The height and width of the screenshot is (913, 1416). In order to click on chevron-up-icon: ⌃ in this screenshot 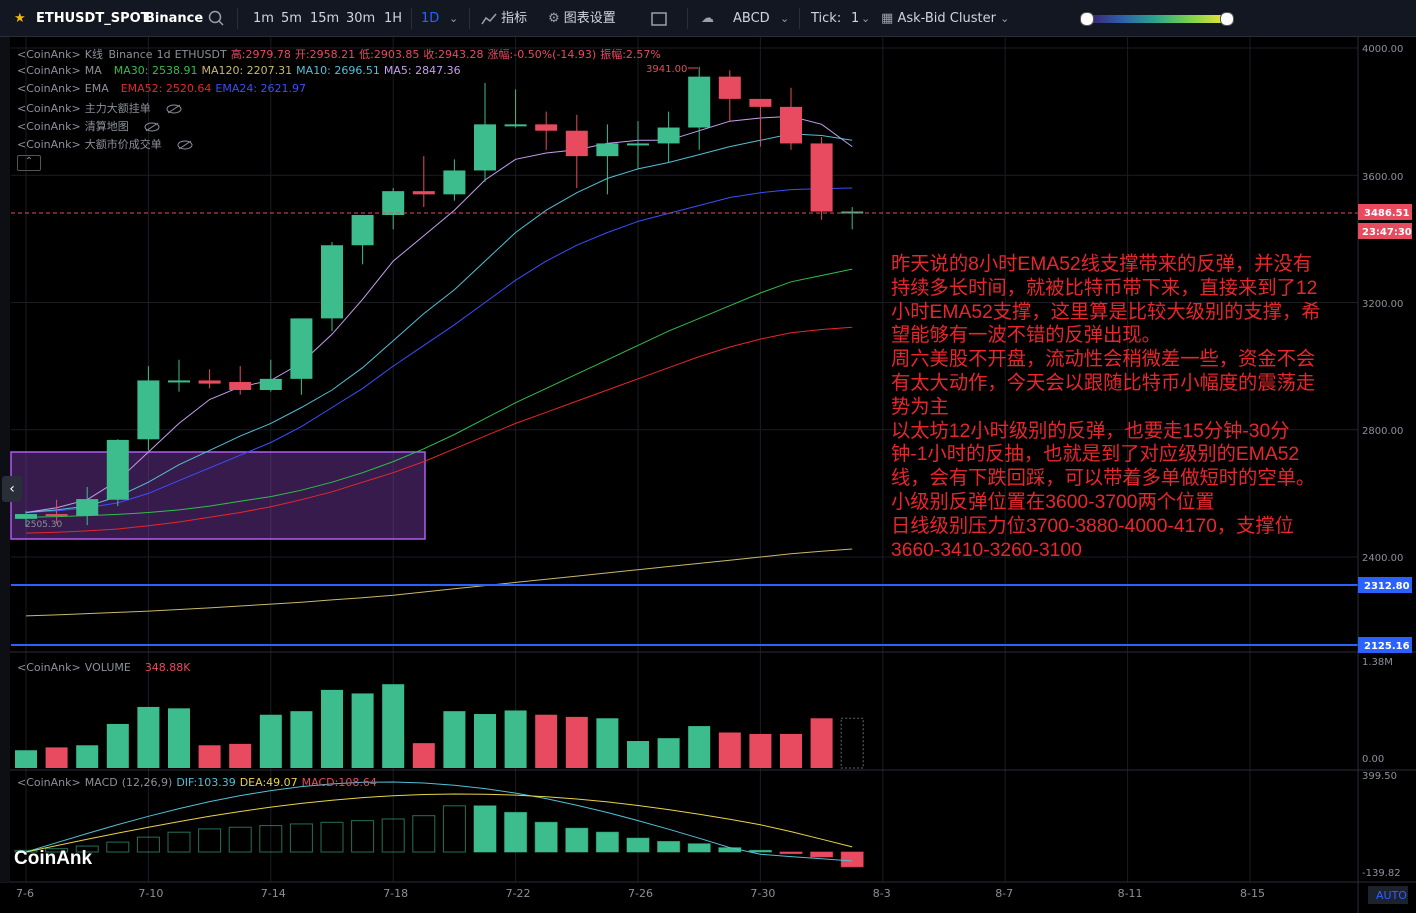, I will do `click(29, 161)`.